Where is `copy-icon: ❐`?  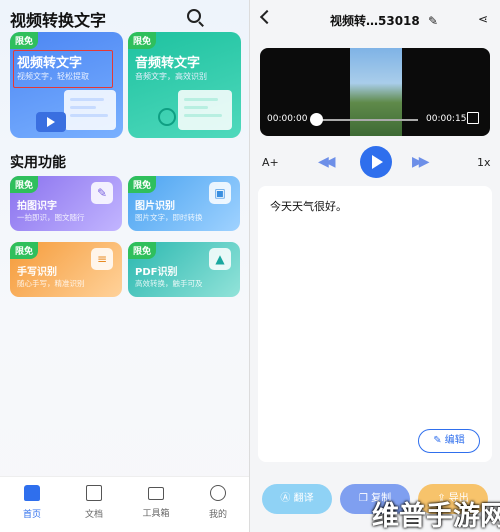 copy-icon: ❐ is located at coordinates (365, 498).